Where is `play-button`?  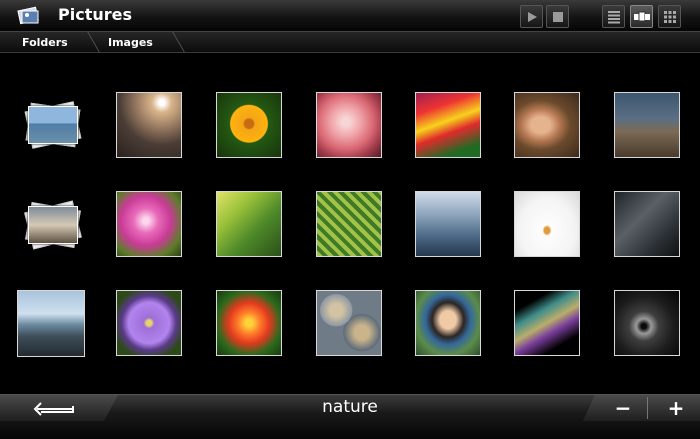
play-button is located at coordinates (531, 16).